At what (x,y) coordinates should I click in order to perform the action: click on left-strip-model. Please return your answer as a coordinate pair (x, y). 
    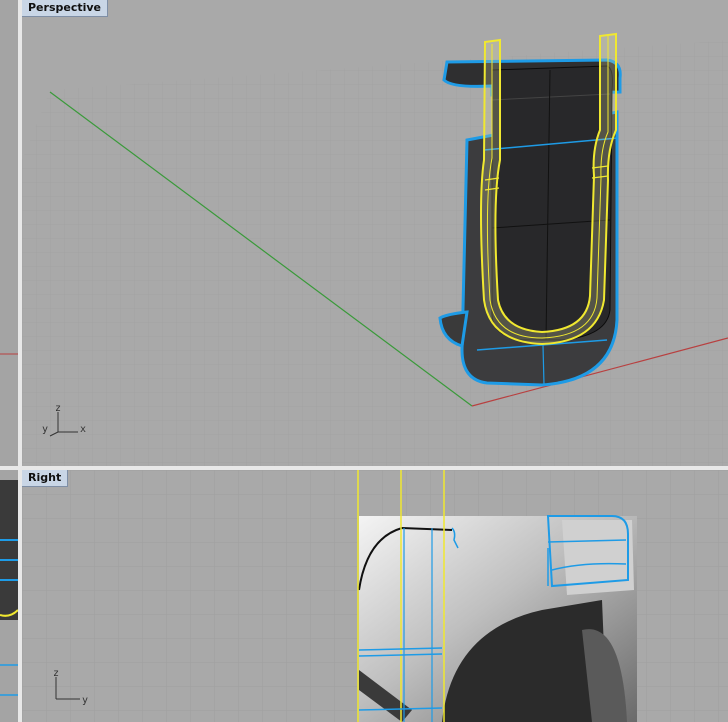
    Looking at the image, I should click on (9, 596).